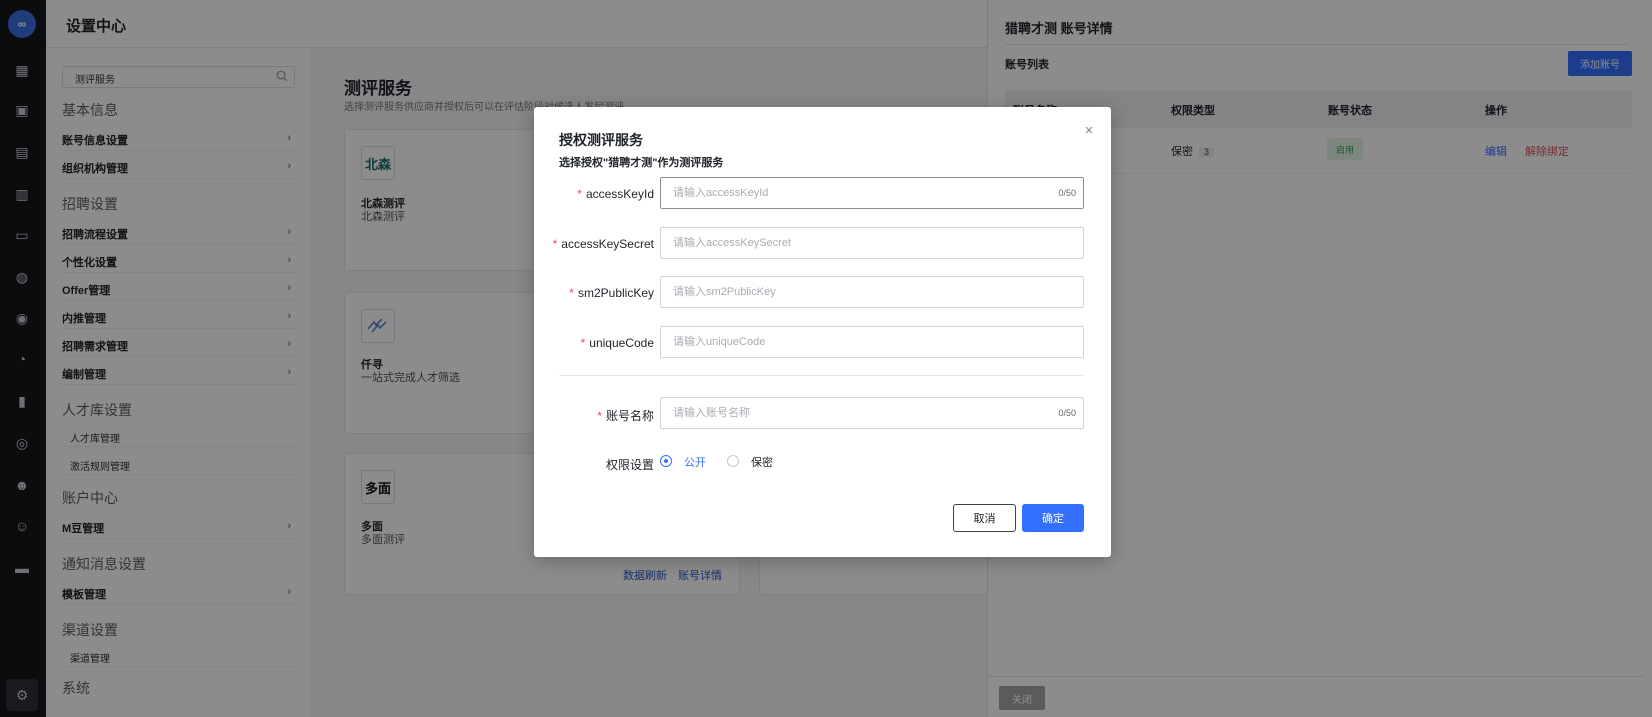 The width and height of the screenshot is (1652, 717). Describe the element at coordinates (641, 163) in the screenshot. I see `modal-subtitle: 选择授权"猎聘才测"作为测评服务` at that location.